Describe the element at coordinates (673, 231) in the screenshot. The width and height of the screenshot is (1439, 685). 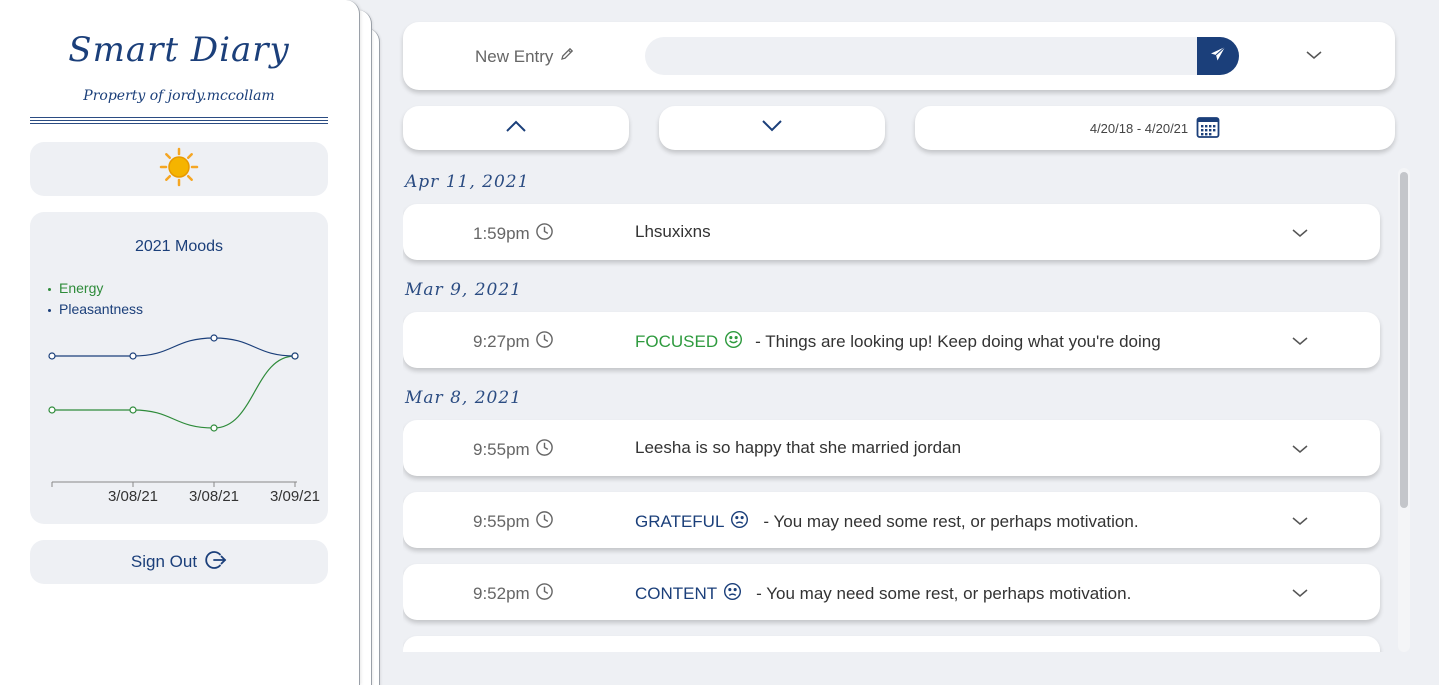
I see `entry-text: Lhsuxixns` at that location.